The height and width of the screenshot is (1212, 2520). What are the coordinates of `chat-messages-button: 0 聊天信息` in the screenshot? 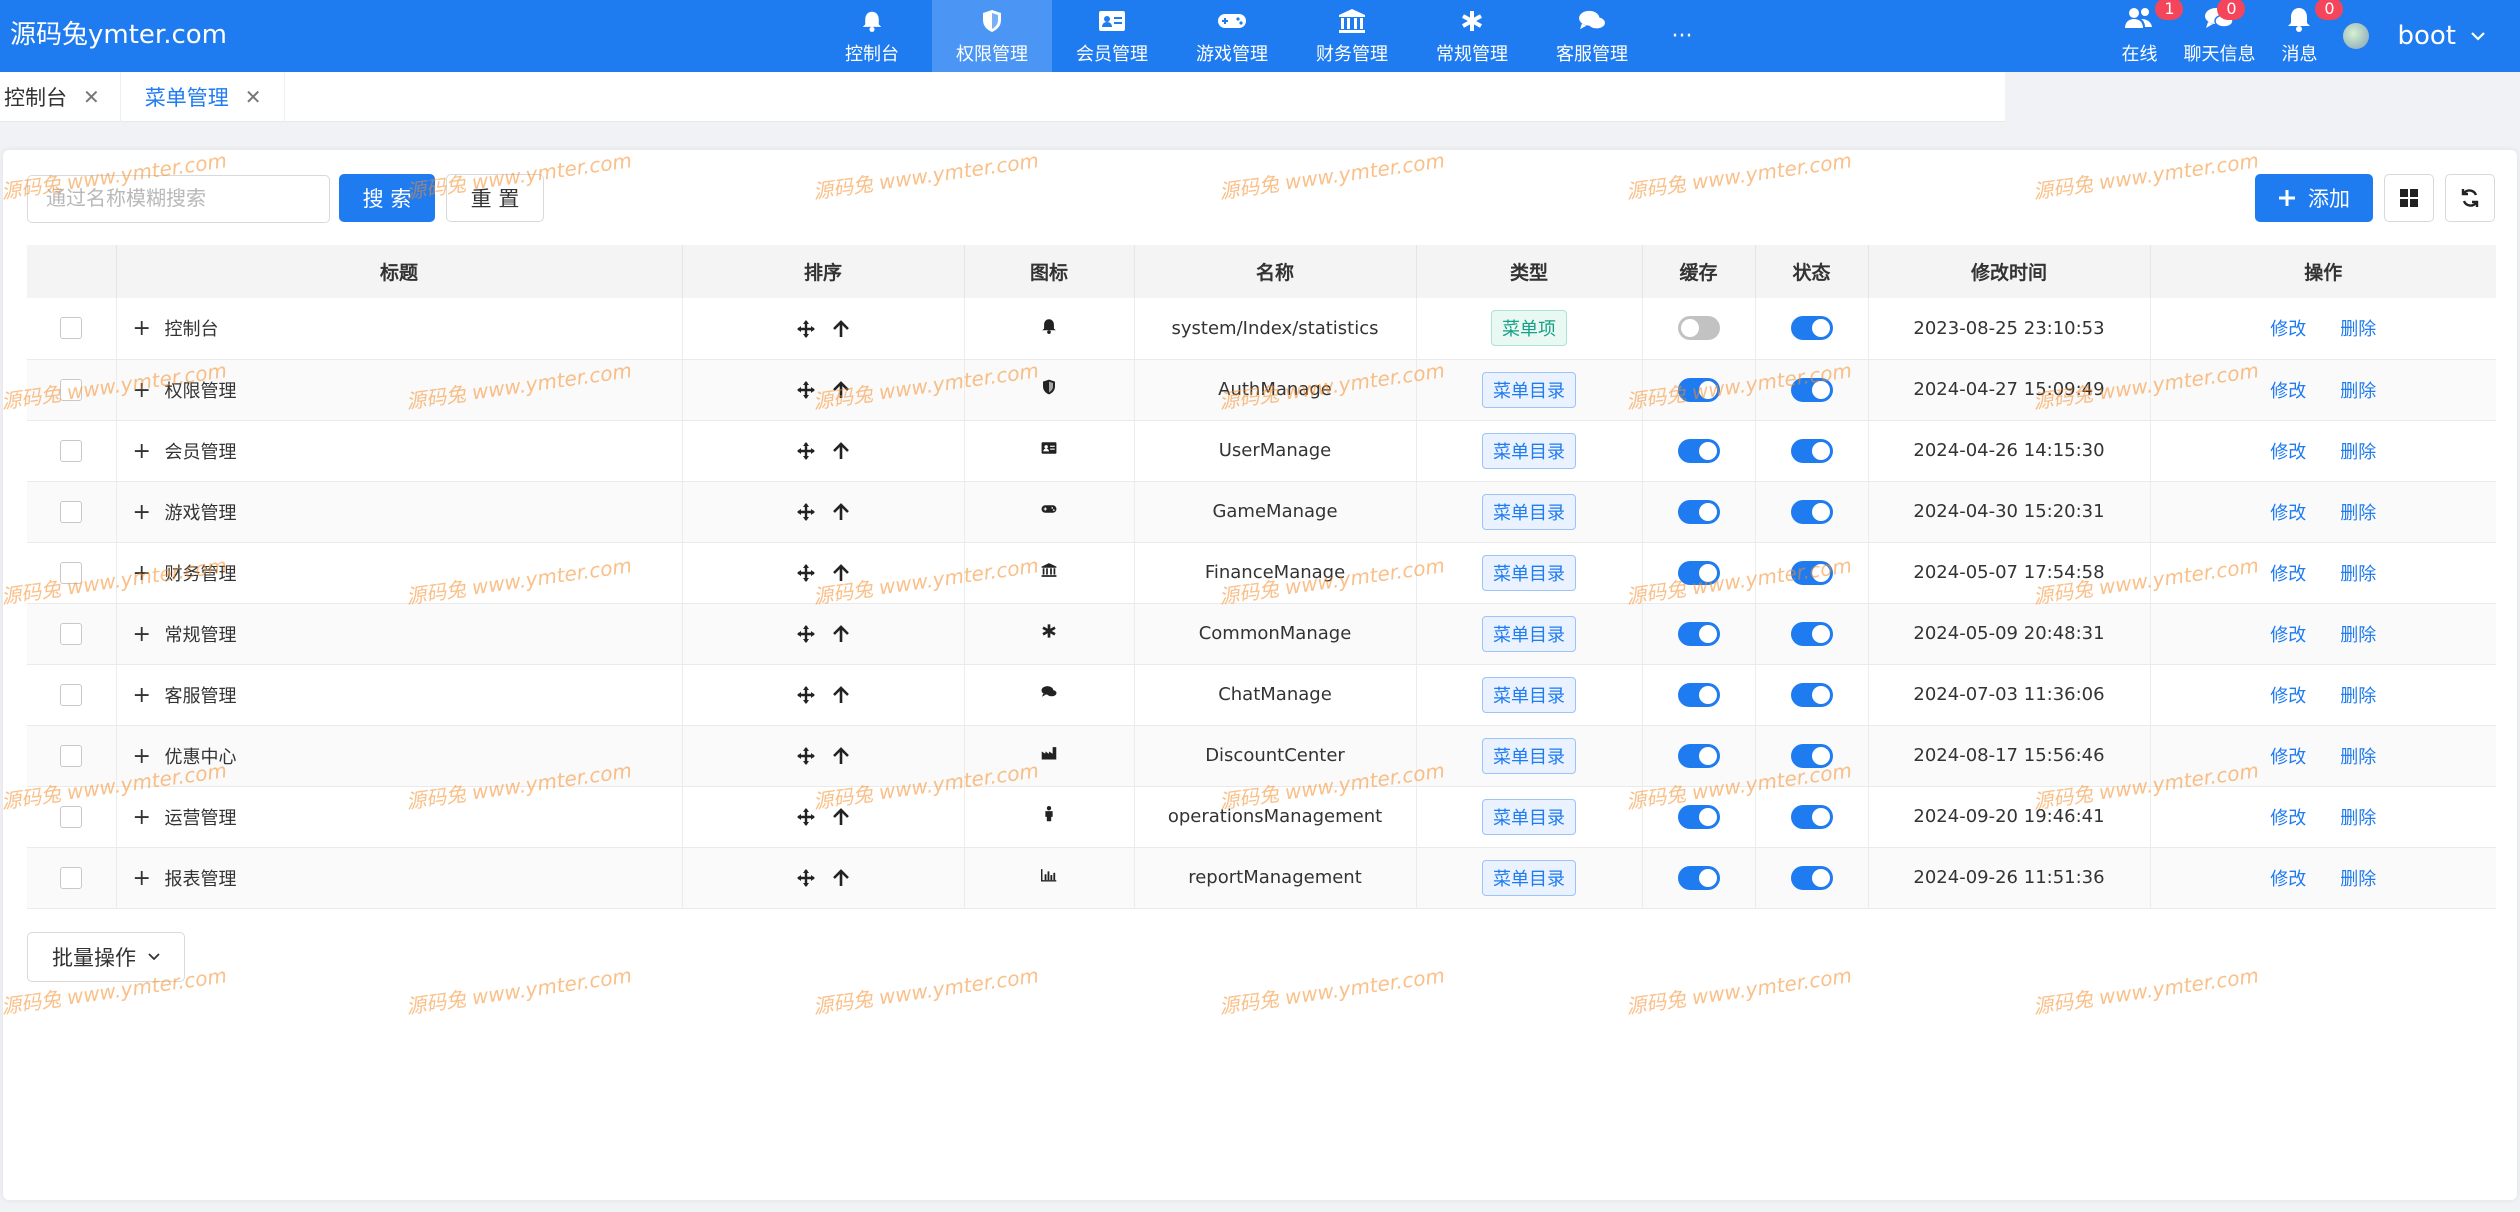 It's located at (2219, 36).